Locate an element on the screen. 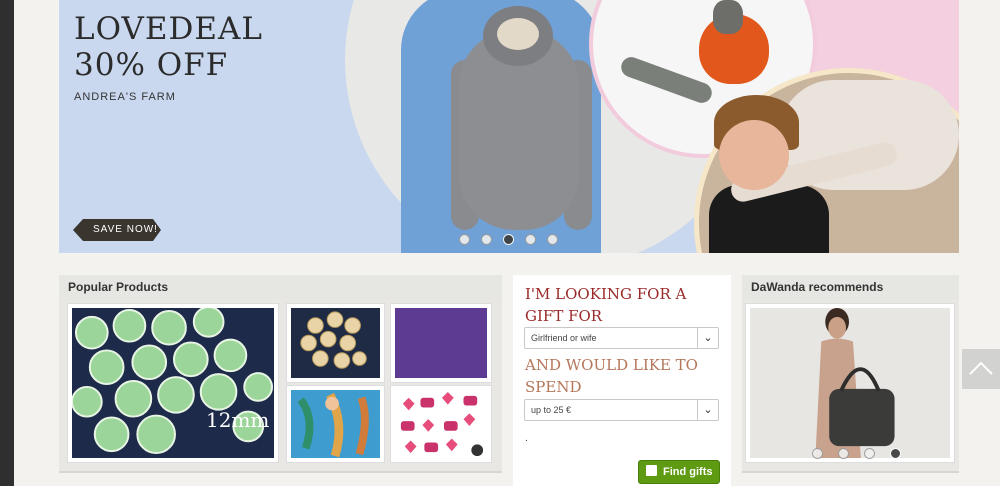 This screenshot has width=1000, height=486. find-gifts-label: Find gifts is located at coordinates (688, 472).